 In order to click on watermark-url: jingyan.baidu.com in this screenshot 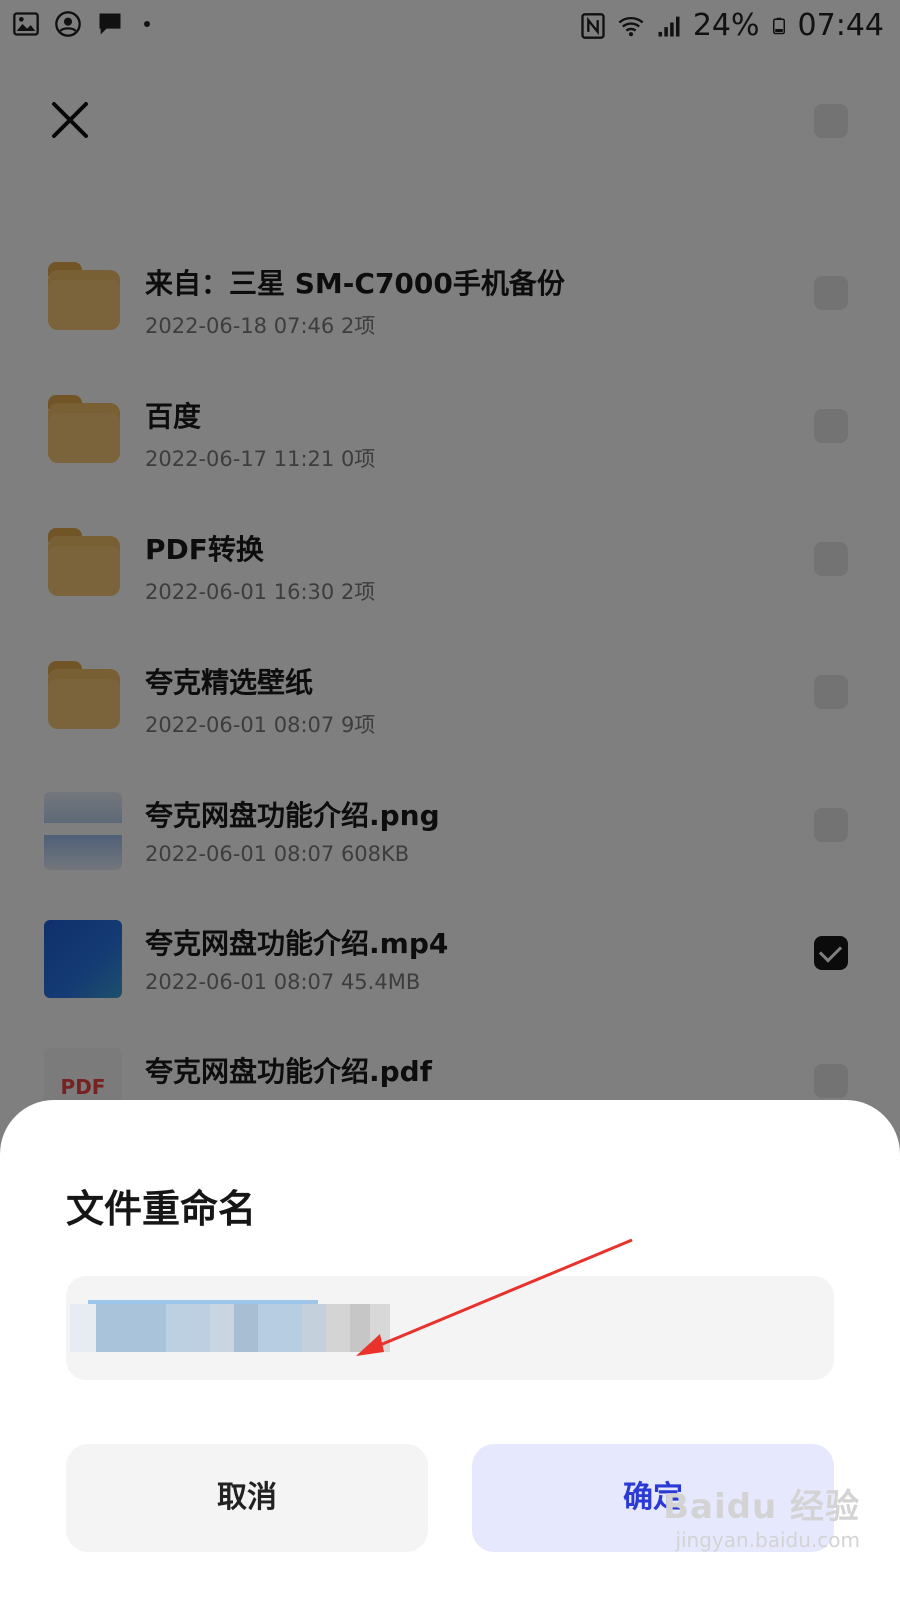, I will do `click(767, 1540)`.